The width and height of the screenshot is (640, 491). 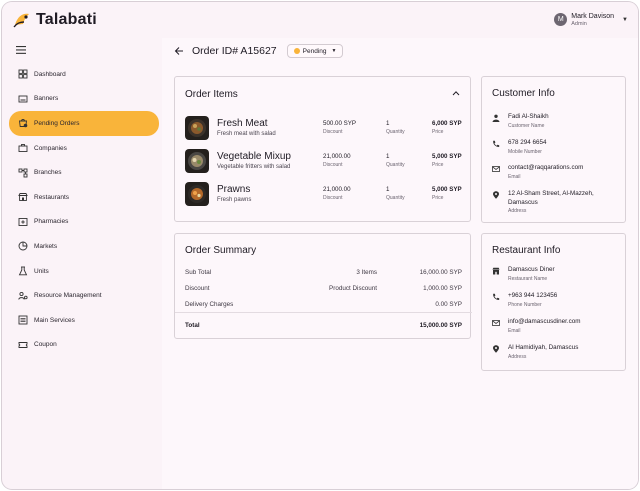 I want to click on restaurant-name-row: Damascus Diner Restaurant Name, so click(x=557, y=274).